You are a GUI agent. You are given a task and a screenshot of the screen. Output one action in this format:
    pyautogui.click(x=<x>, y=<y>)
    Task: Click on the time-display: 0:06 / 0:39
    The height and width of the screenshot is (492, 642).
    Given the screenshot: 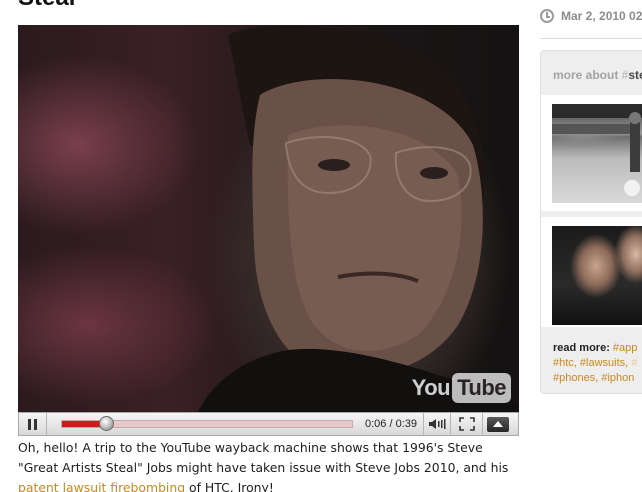 What is the action you would take?
    pyautogui.click(x=391, y=424)
    